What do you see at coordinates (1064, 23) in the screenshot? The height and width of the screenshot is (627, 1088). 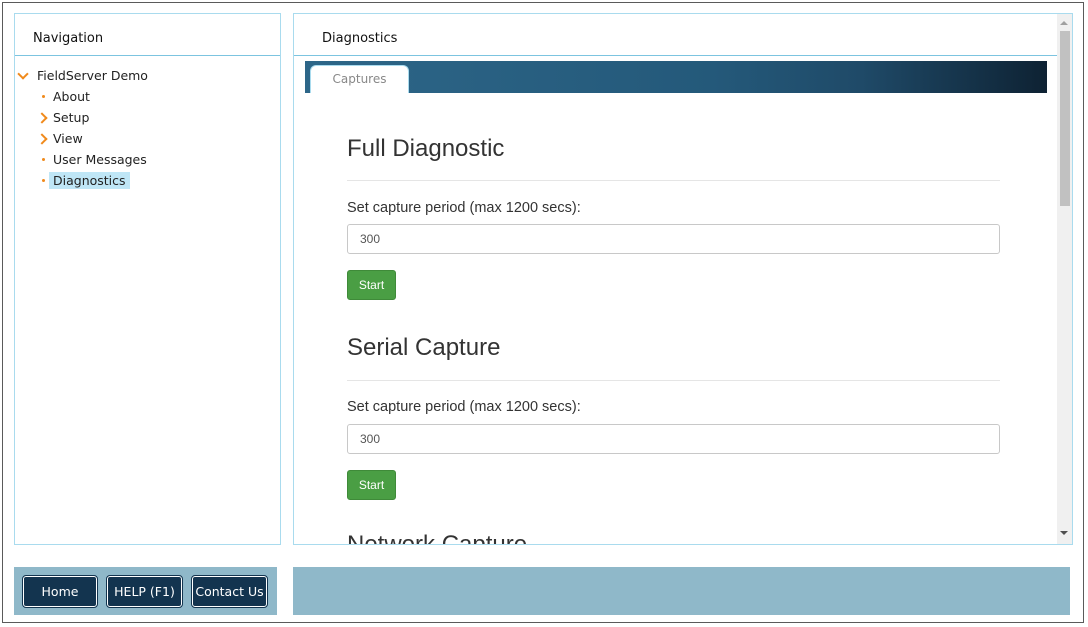 I see `scroll-up-icon` at bounding box center [1064, 23].